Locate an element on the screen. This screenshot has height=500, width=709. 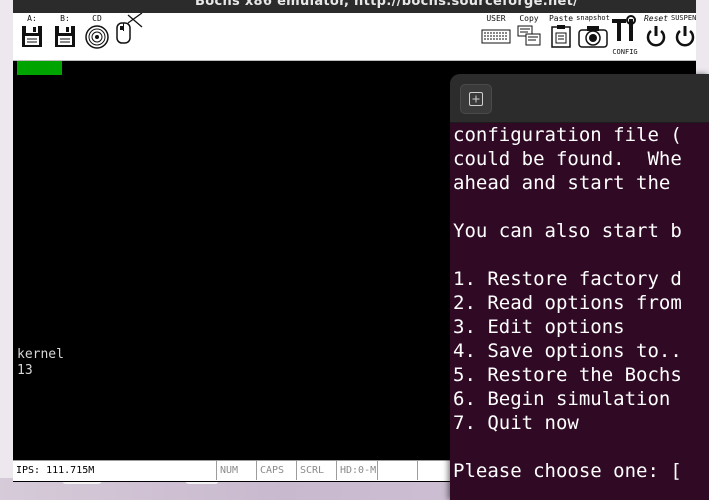
num-lock-indicator: NUM is located at coordinates (236, 470).